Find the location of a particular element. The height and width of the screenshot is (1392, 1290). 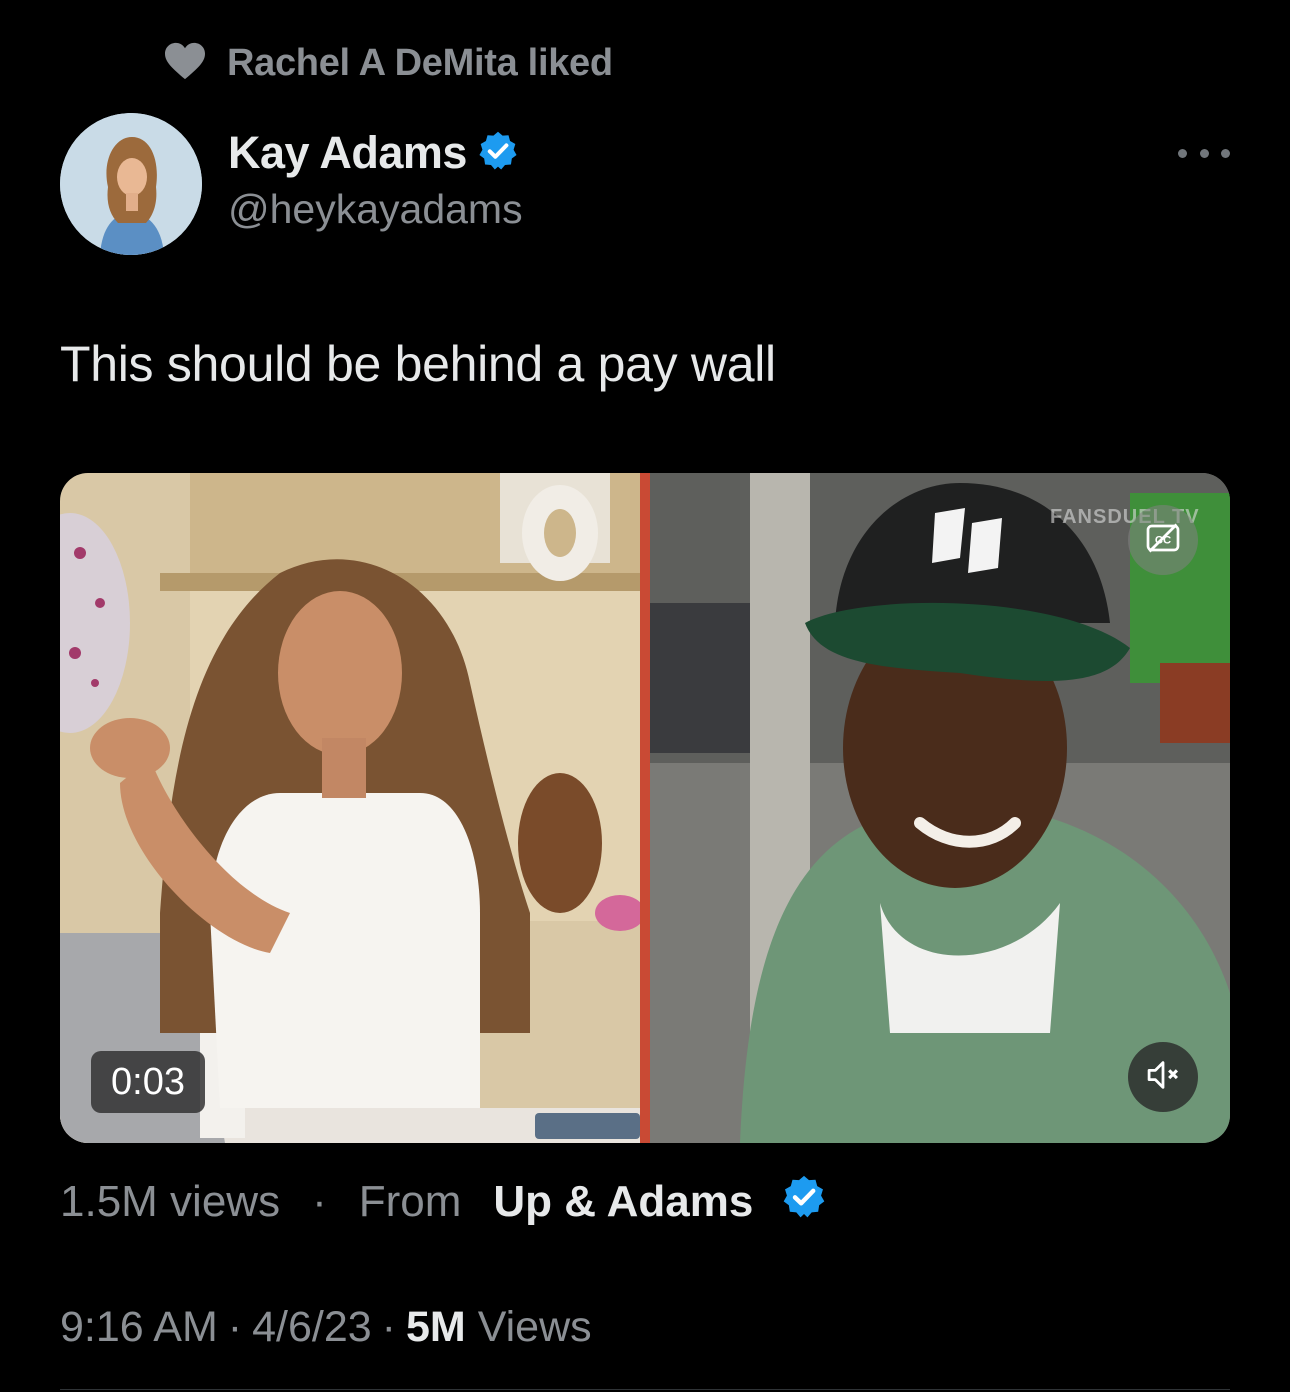

author-handle: @heykayadams is located at coordinates (375, 209).